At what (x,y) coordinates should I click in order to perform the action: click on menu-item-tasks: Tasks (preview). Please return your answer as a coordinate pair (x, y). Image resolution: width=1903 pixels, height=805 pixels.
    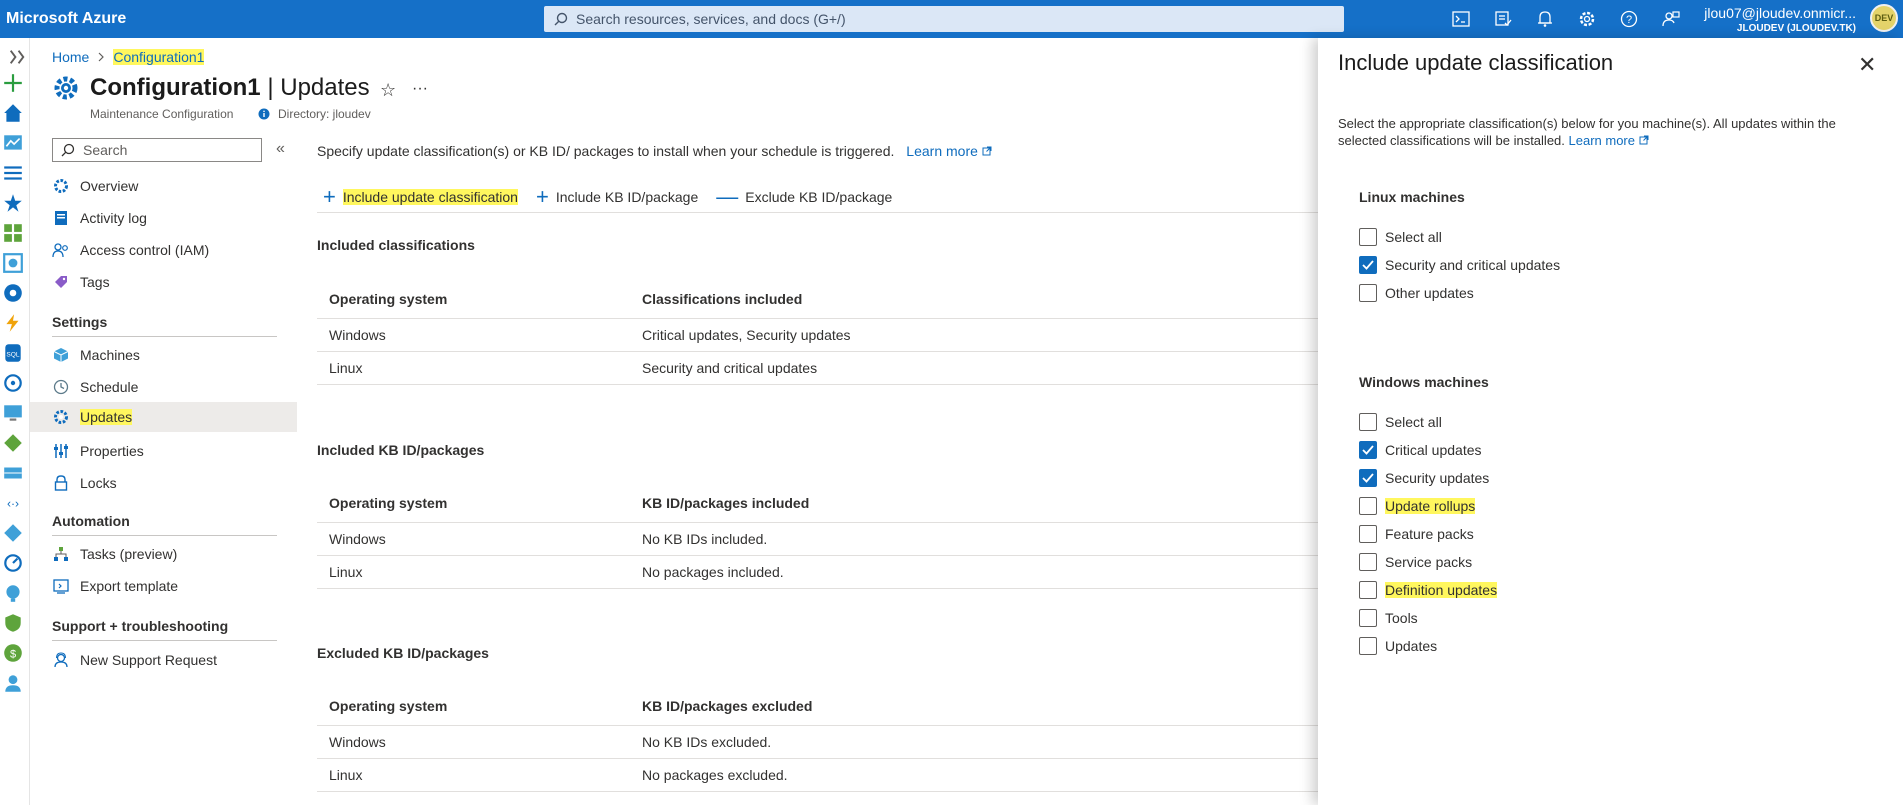
    Looking at the image, I should click on (170, 554).